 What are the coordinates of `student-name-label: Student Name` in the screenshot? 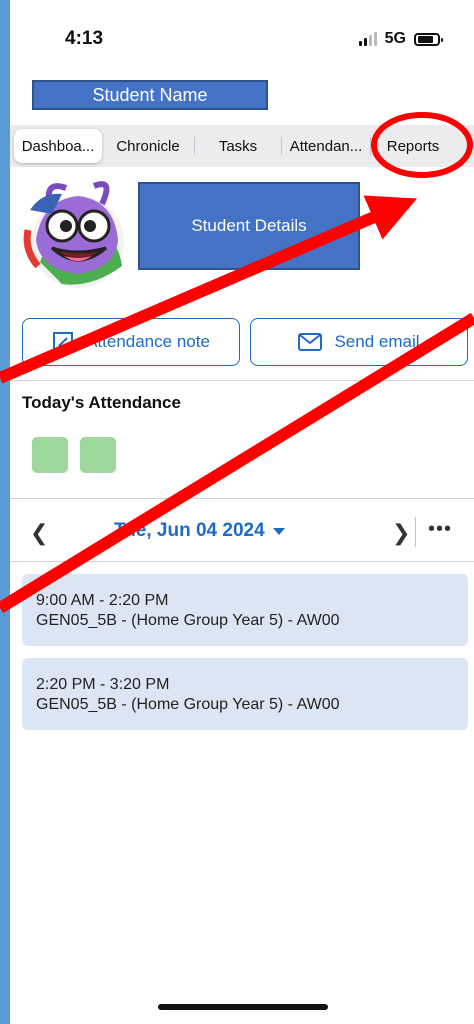 It's located at (150, 95).